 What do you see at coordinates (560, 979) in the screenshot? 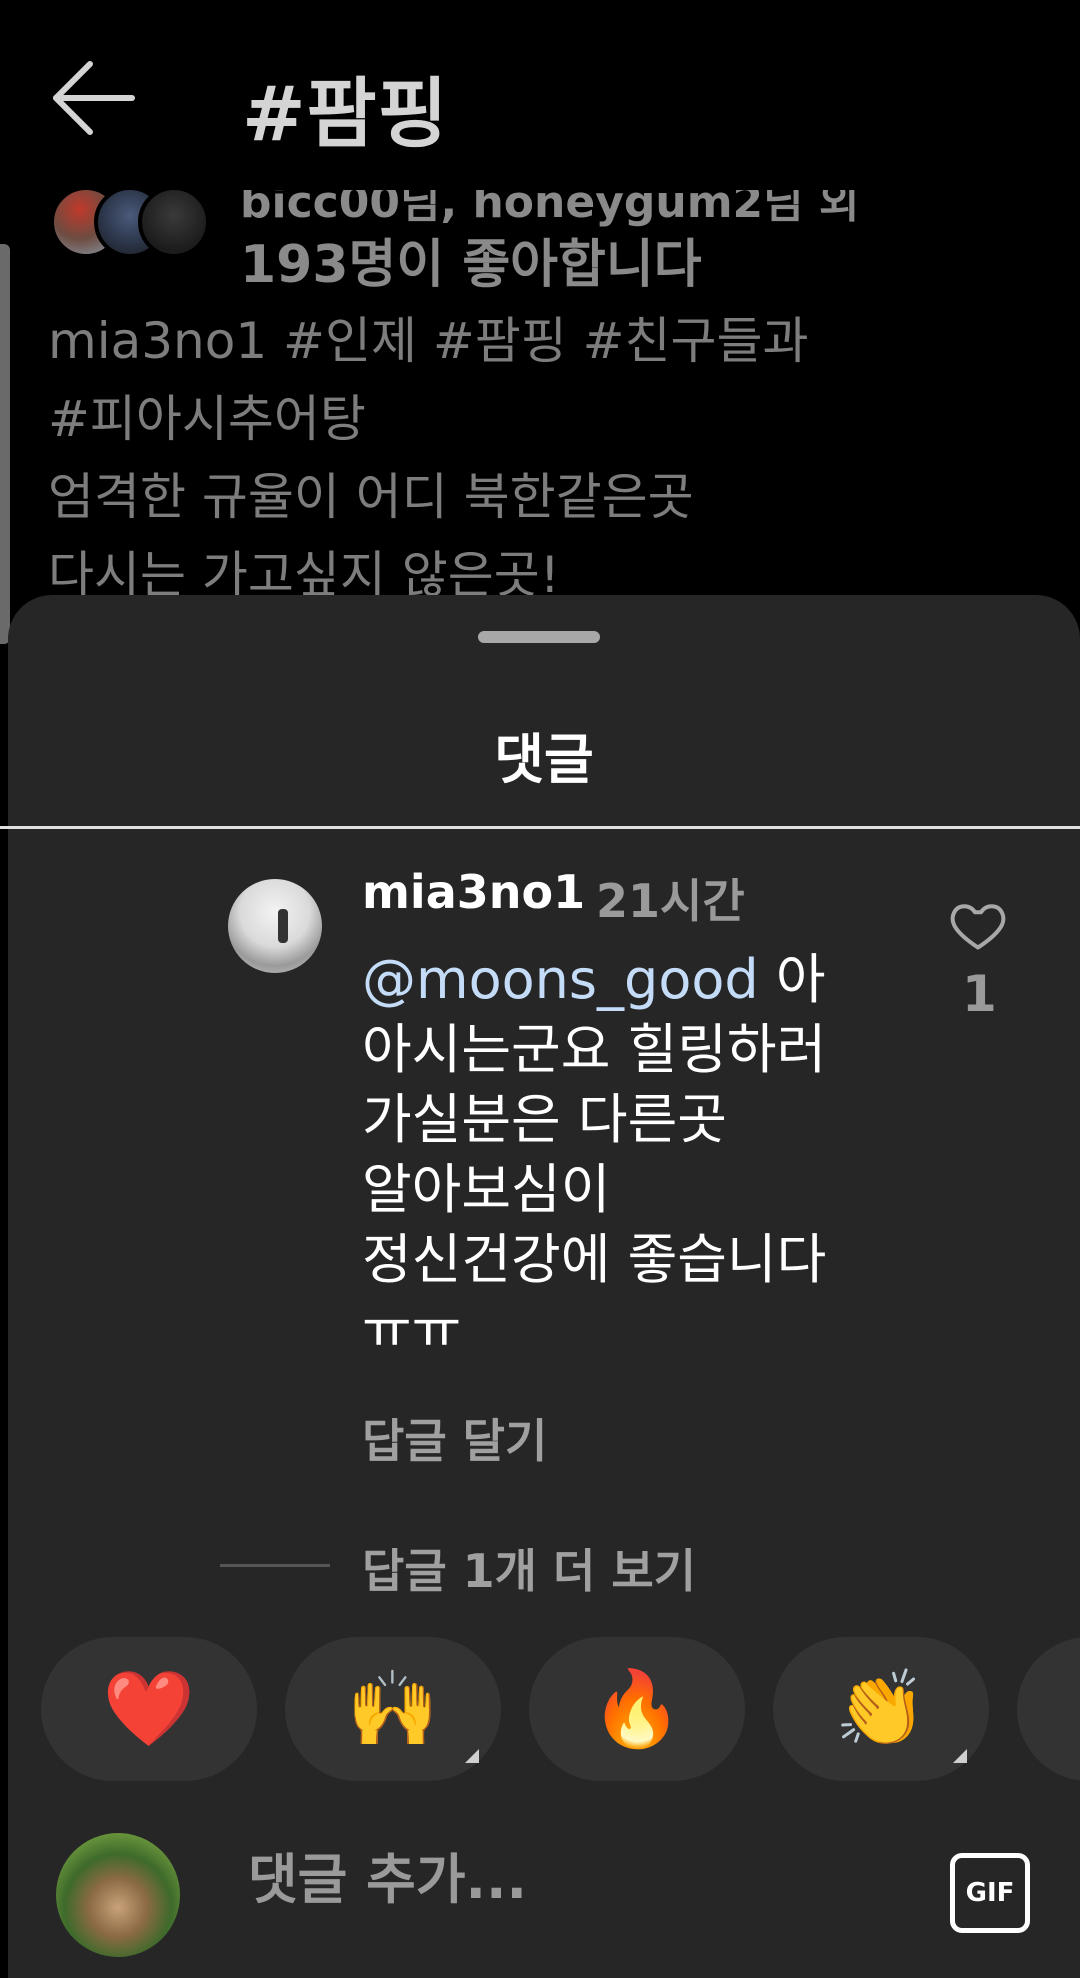
I see `mention-link: @moons_good` at bounding box center [560, 979].